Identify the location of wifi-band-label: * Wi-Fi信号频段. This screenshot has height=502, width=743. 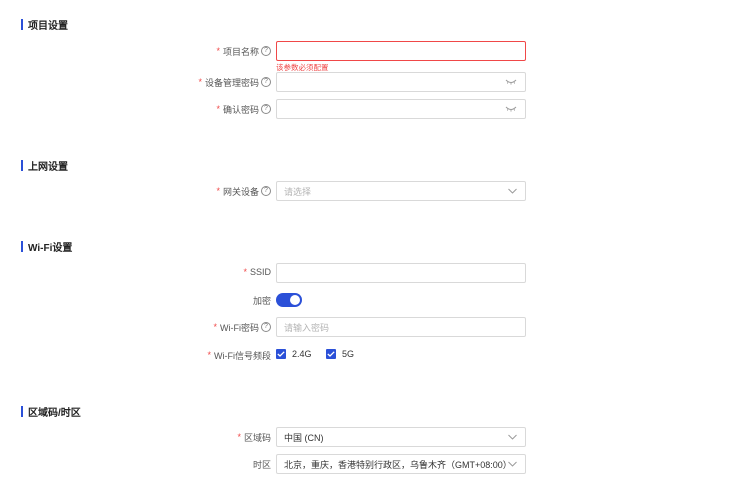
(239, 355).